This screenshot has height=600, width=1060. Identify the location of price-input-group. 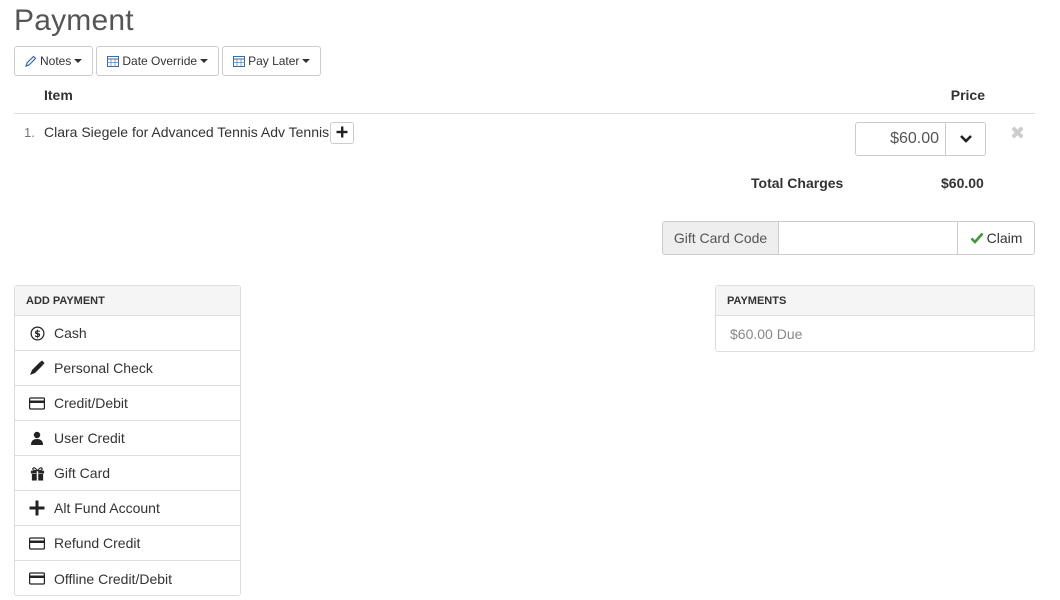
(920, 139).